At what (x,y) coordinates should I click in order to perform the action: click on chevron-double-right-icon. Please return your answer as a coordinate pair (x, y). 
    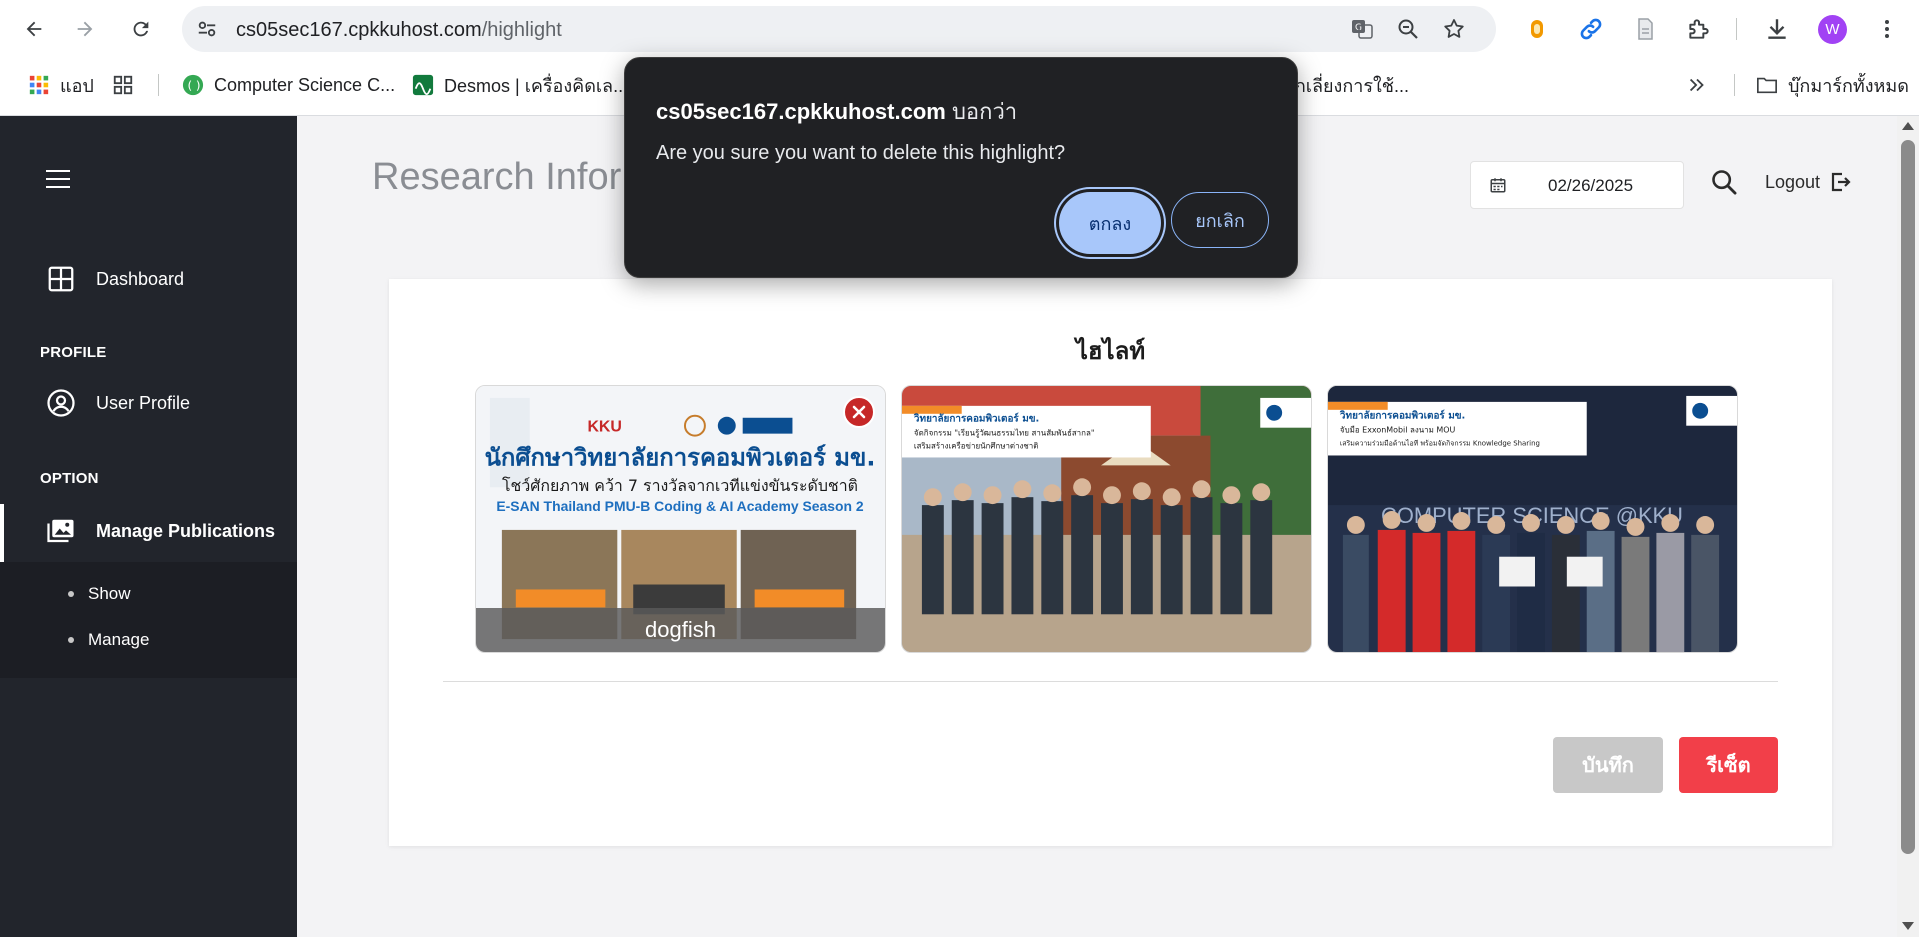
    Looking at the image, I should click on (1696, 85).